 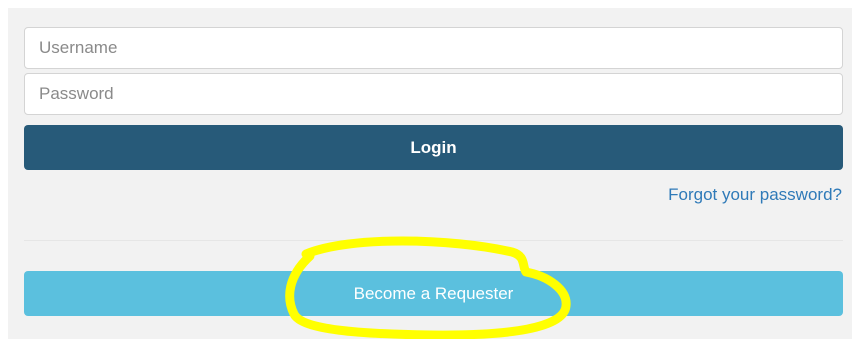 What do you see at coordinates (755, 195) in the screenshot?
I see `forgot-password-link: Forgot your password?` at bounding box center [755, 195].